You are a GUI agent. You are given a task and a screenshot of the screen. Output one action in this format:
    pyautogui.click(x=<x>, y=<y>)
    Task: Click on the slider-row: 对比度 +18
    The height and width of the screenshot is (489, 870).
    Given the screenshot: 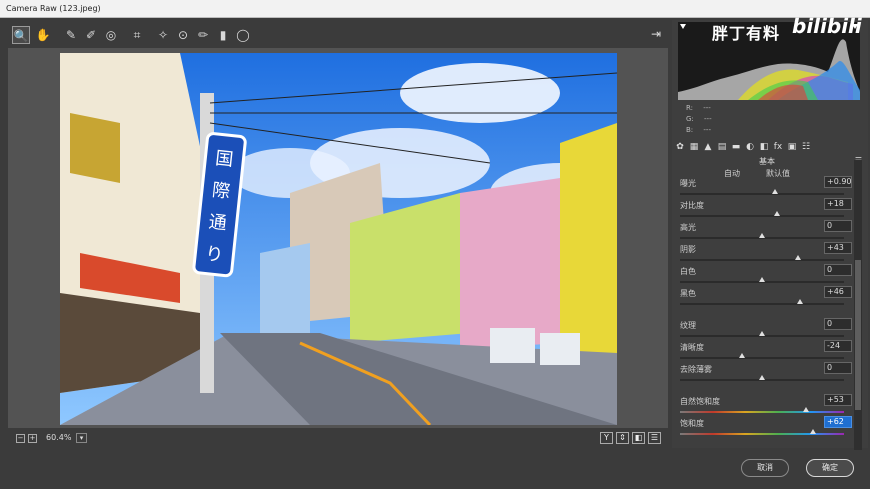 What is the action you would take?
    pyautogui.click(x=766, y=210)
    